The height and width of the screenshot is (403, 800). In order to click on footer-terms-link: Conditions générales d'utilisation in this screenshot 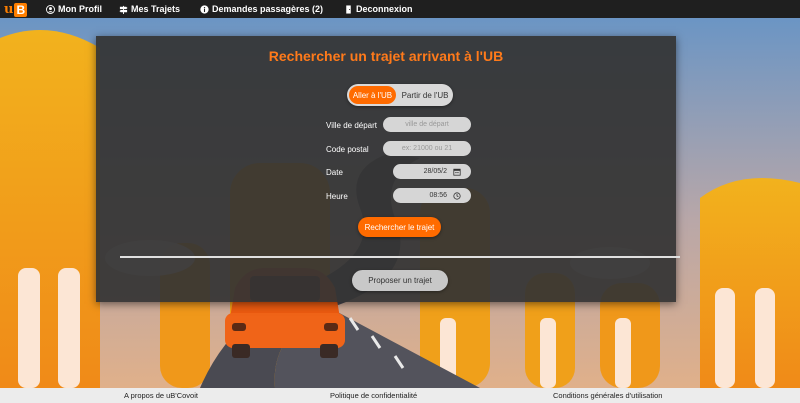, I will do `click(607, 395)`.